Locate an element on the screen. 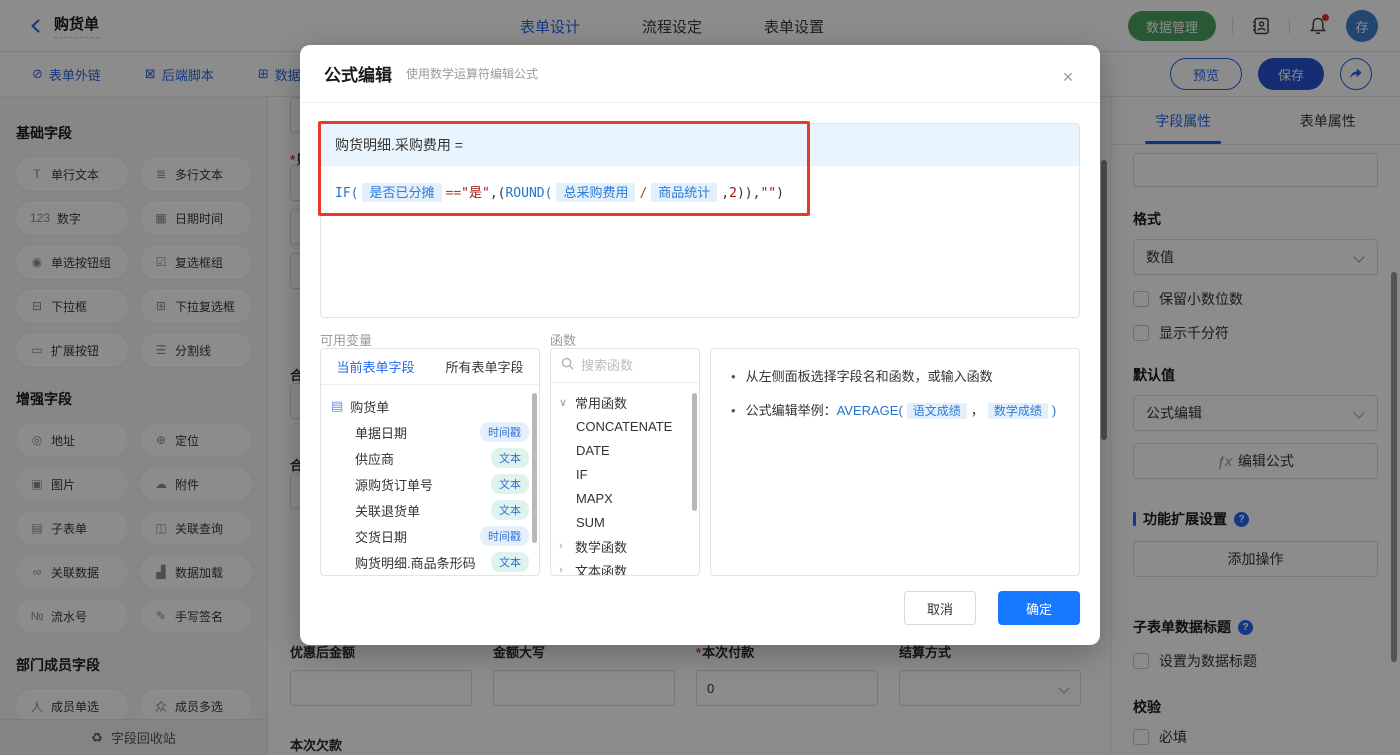 Image resolution: width=1400 pixels, height=755 pixels. function-item-CONCATENATE: CONCATENATE is located at coordinates (625, 426).